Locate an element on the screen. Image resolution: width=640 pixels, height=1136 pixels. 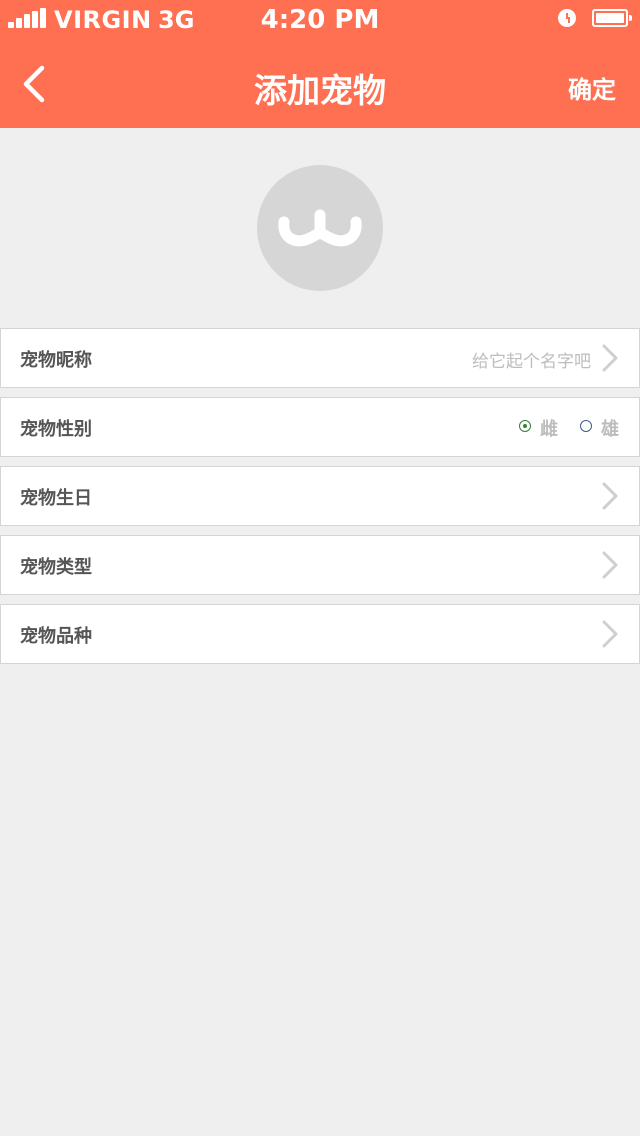
status-bar: VIRGIN 3G 4:20 PM is located at coordinates (320, 20).